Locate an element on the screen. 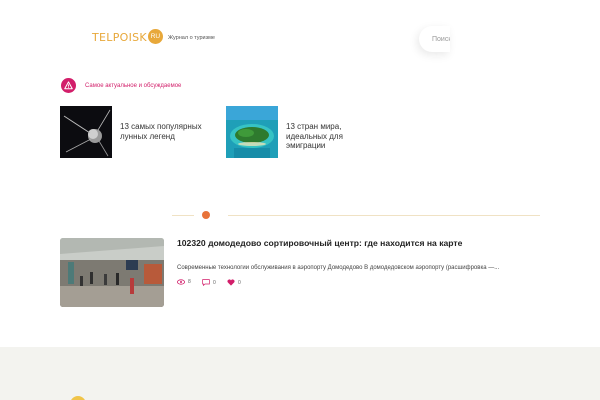 The height and width of the screenshot is (400, 600). comments-value: 0 is located at coordinates (214, 282).